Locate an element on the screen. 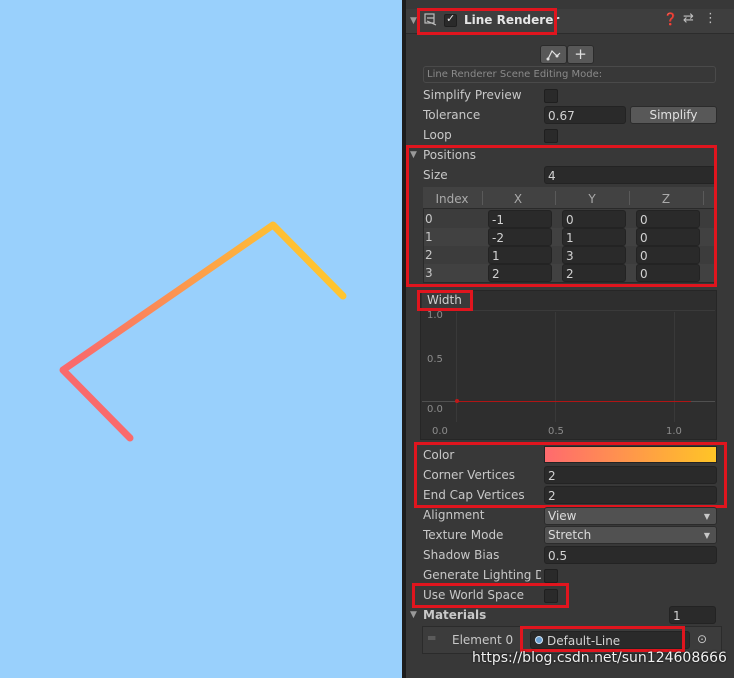 The image size is (734, 678). width-curve-editor is located at coordinates (568, 365).